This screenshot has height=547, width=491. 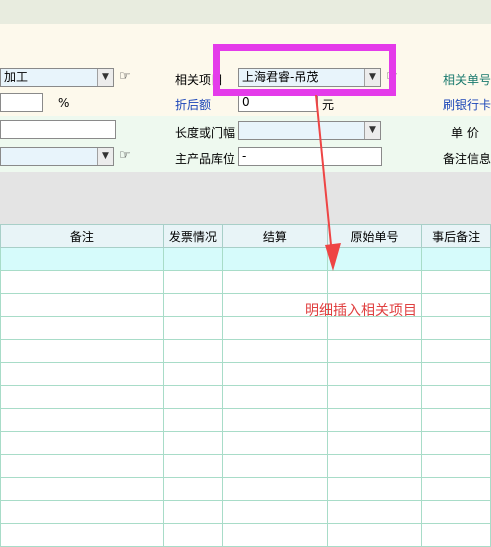 I want to click on discount-amount-label: 折后额, so click(x=193, y=105).